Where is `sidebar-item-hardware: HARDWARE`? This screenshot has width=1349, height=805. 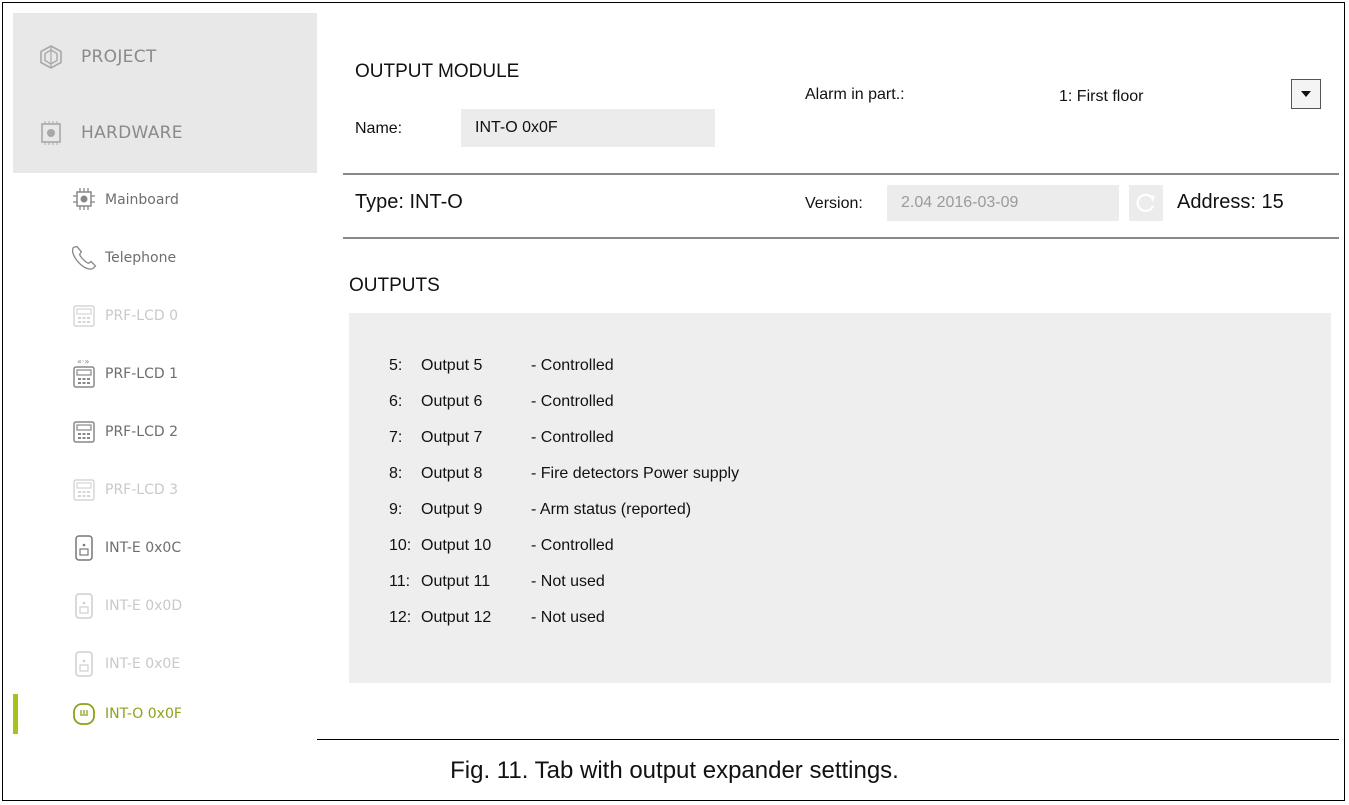
sidebar-item-hardware: HARDWARE is located at coordinates (165, 133).